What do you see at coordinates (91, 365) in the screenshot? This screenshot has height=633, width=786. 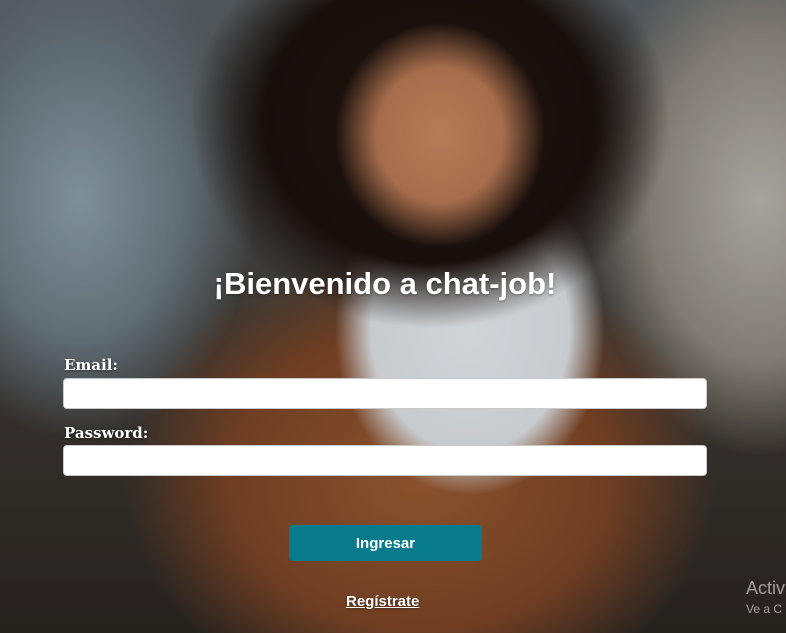 I see `email-label: Email:` at bounding box center [91, 365].